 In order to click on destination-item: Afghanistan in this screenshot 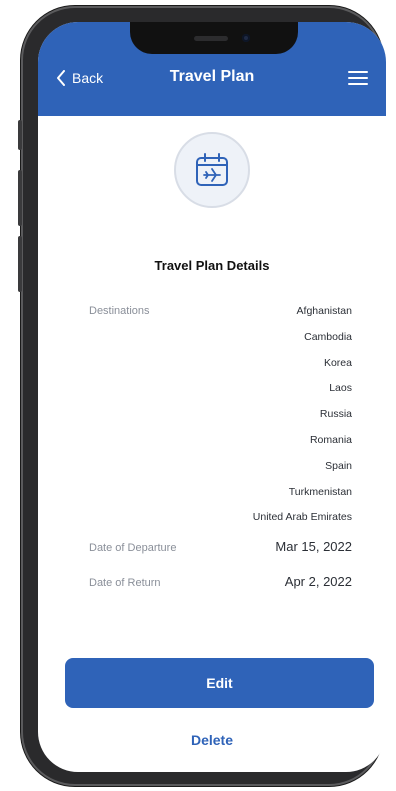, I will do `click(324, 311)`.